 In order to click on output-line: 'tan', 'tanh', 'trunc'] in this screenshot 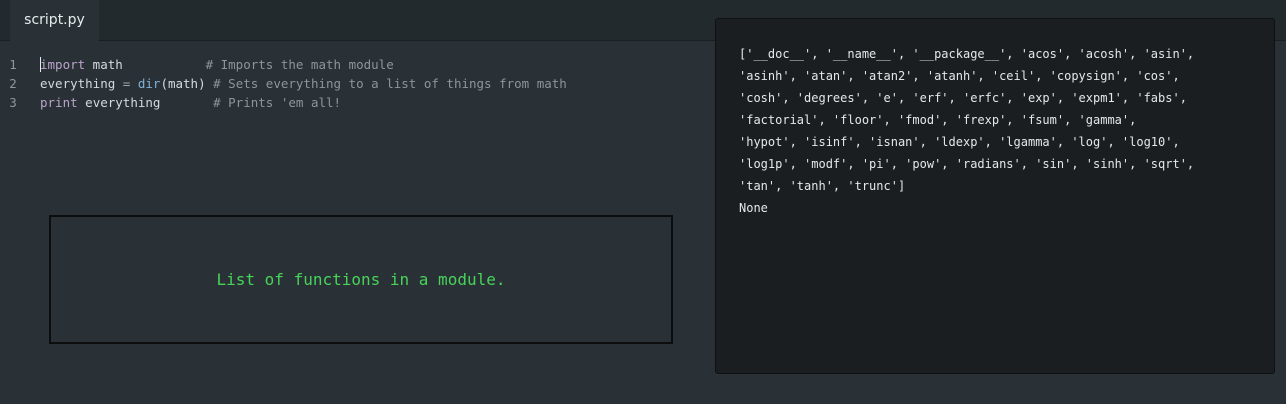, I will do `click(822, 186)`.